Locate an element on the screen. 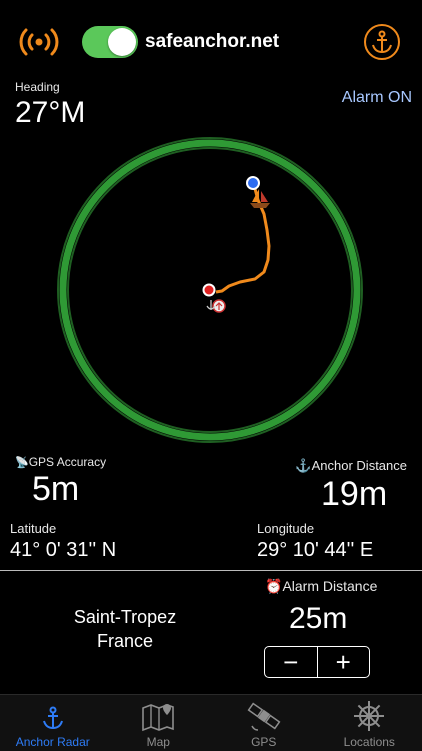 This screenshot has width=422, height=751. map-icon is located at coordinates (158, 717).